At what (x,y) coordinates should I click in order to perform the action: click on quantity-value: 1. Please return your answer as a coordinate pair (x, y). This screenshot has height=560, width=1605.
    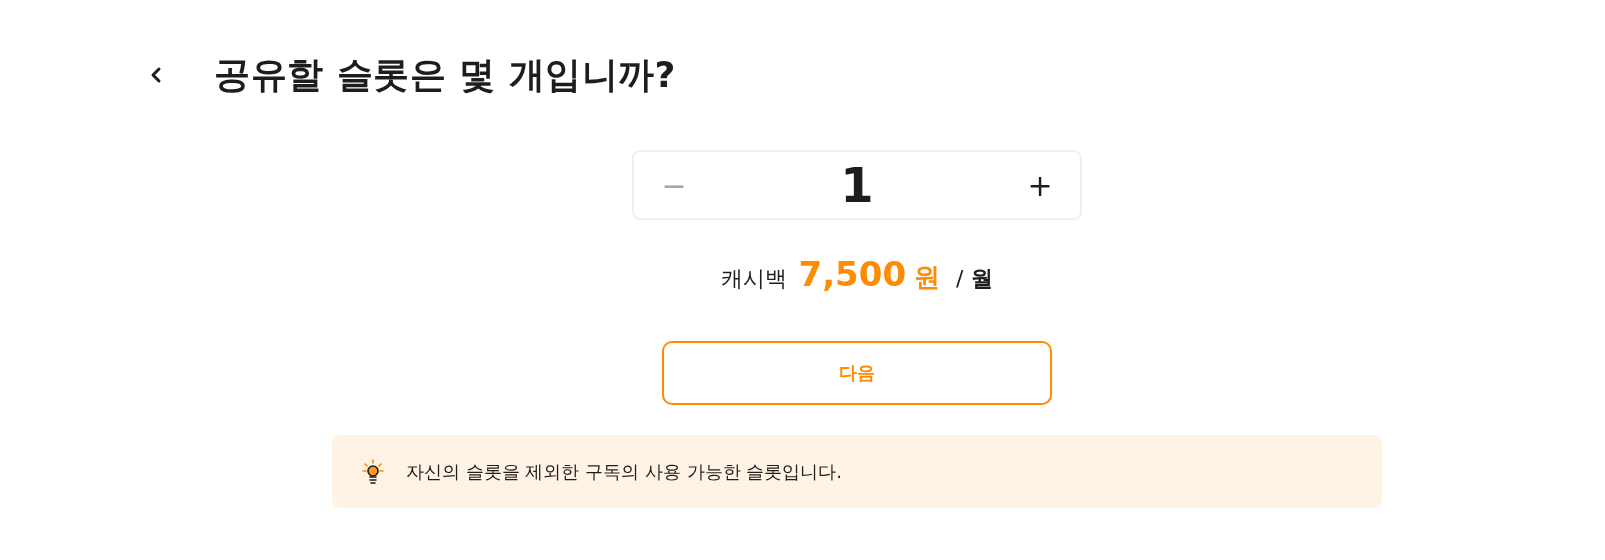
    Looking at the image, I should click on (857, 185).